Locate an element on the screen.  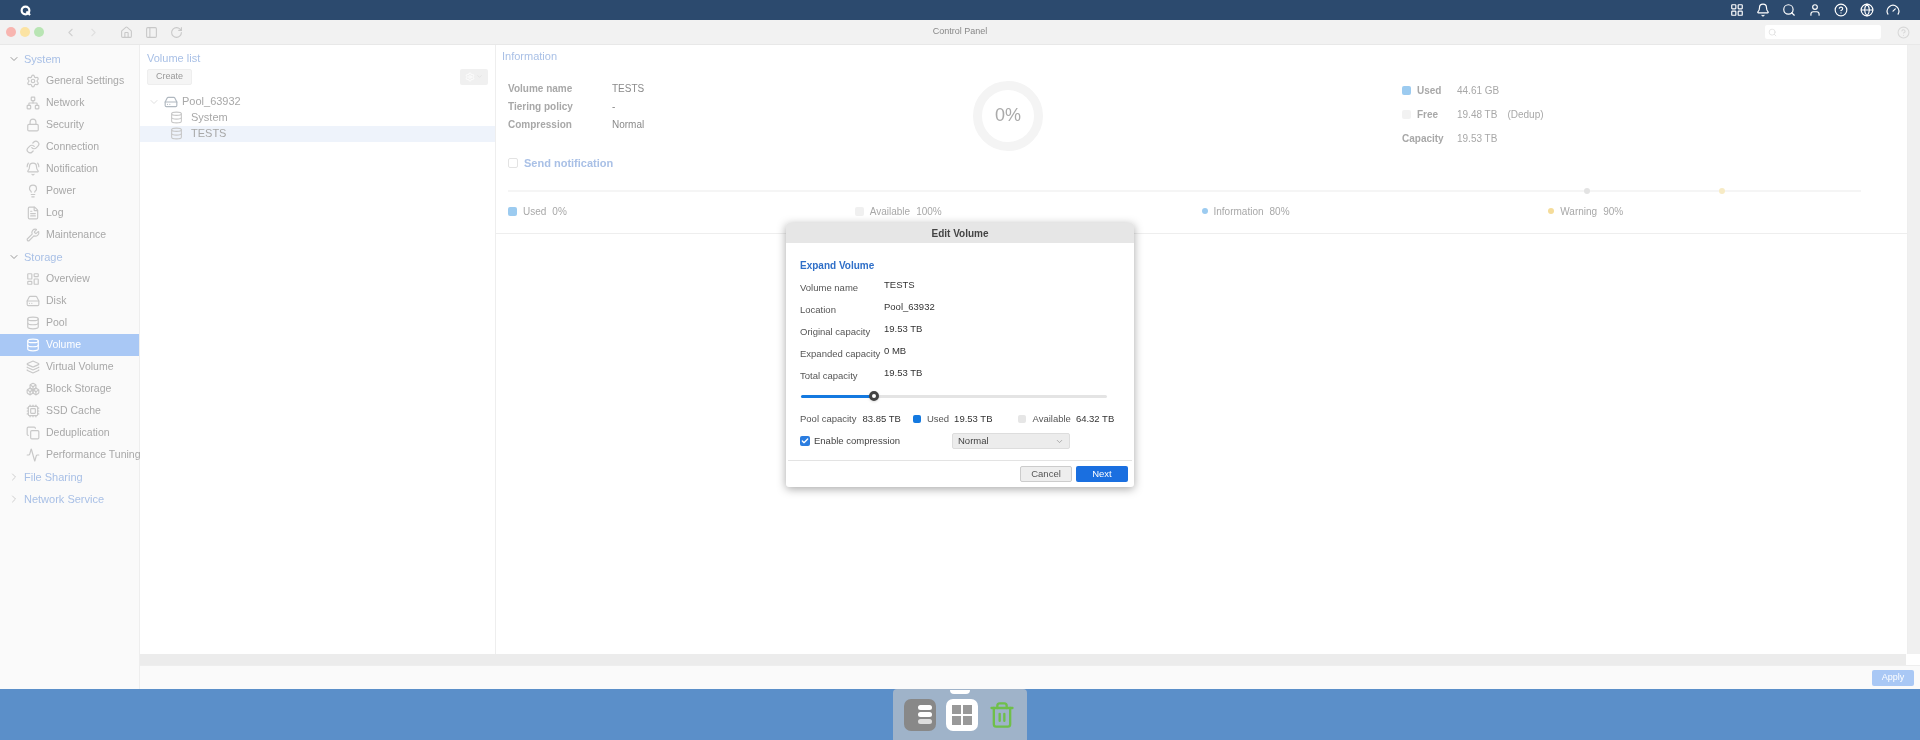
usage-label: Used is located at coordinates (1430, 91).